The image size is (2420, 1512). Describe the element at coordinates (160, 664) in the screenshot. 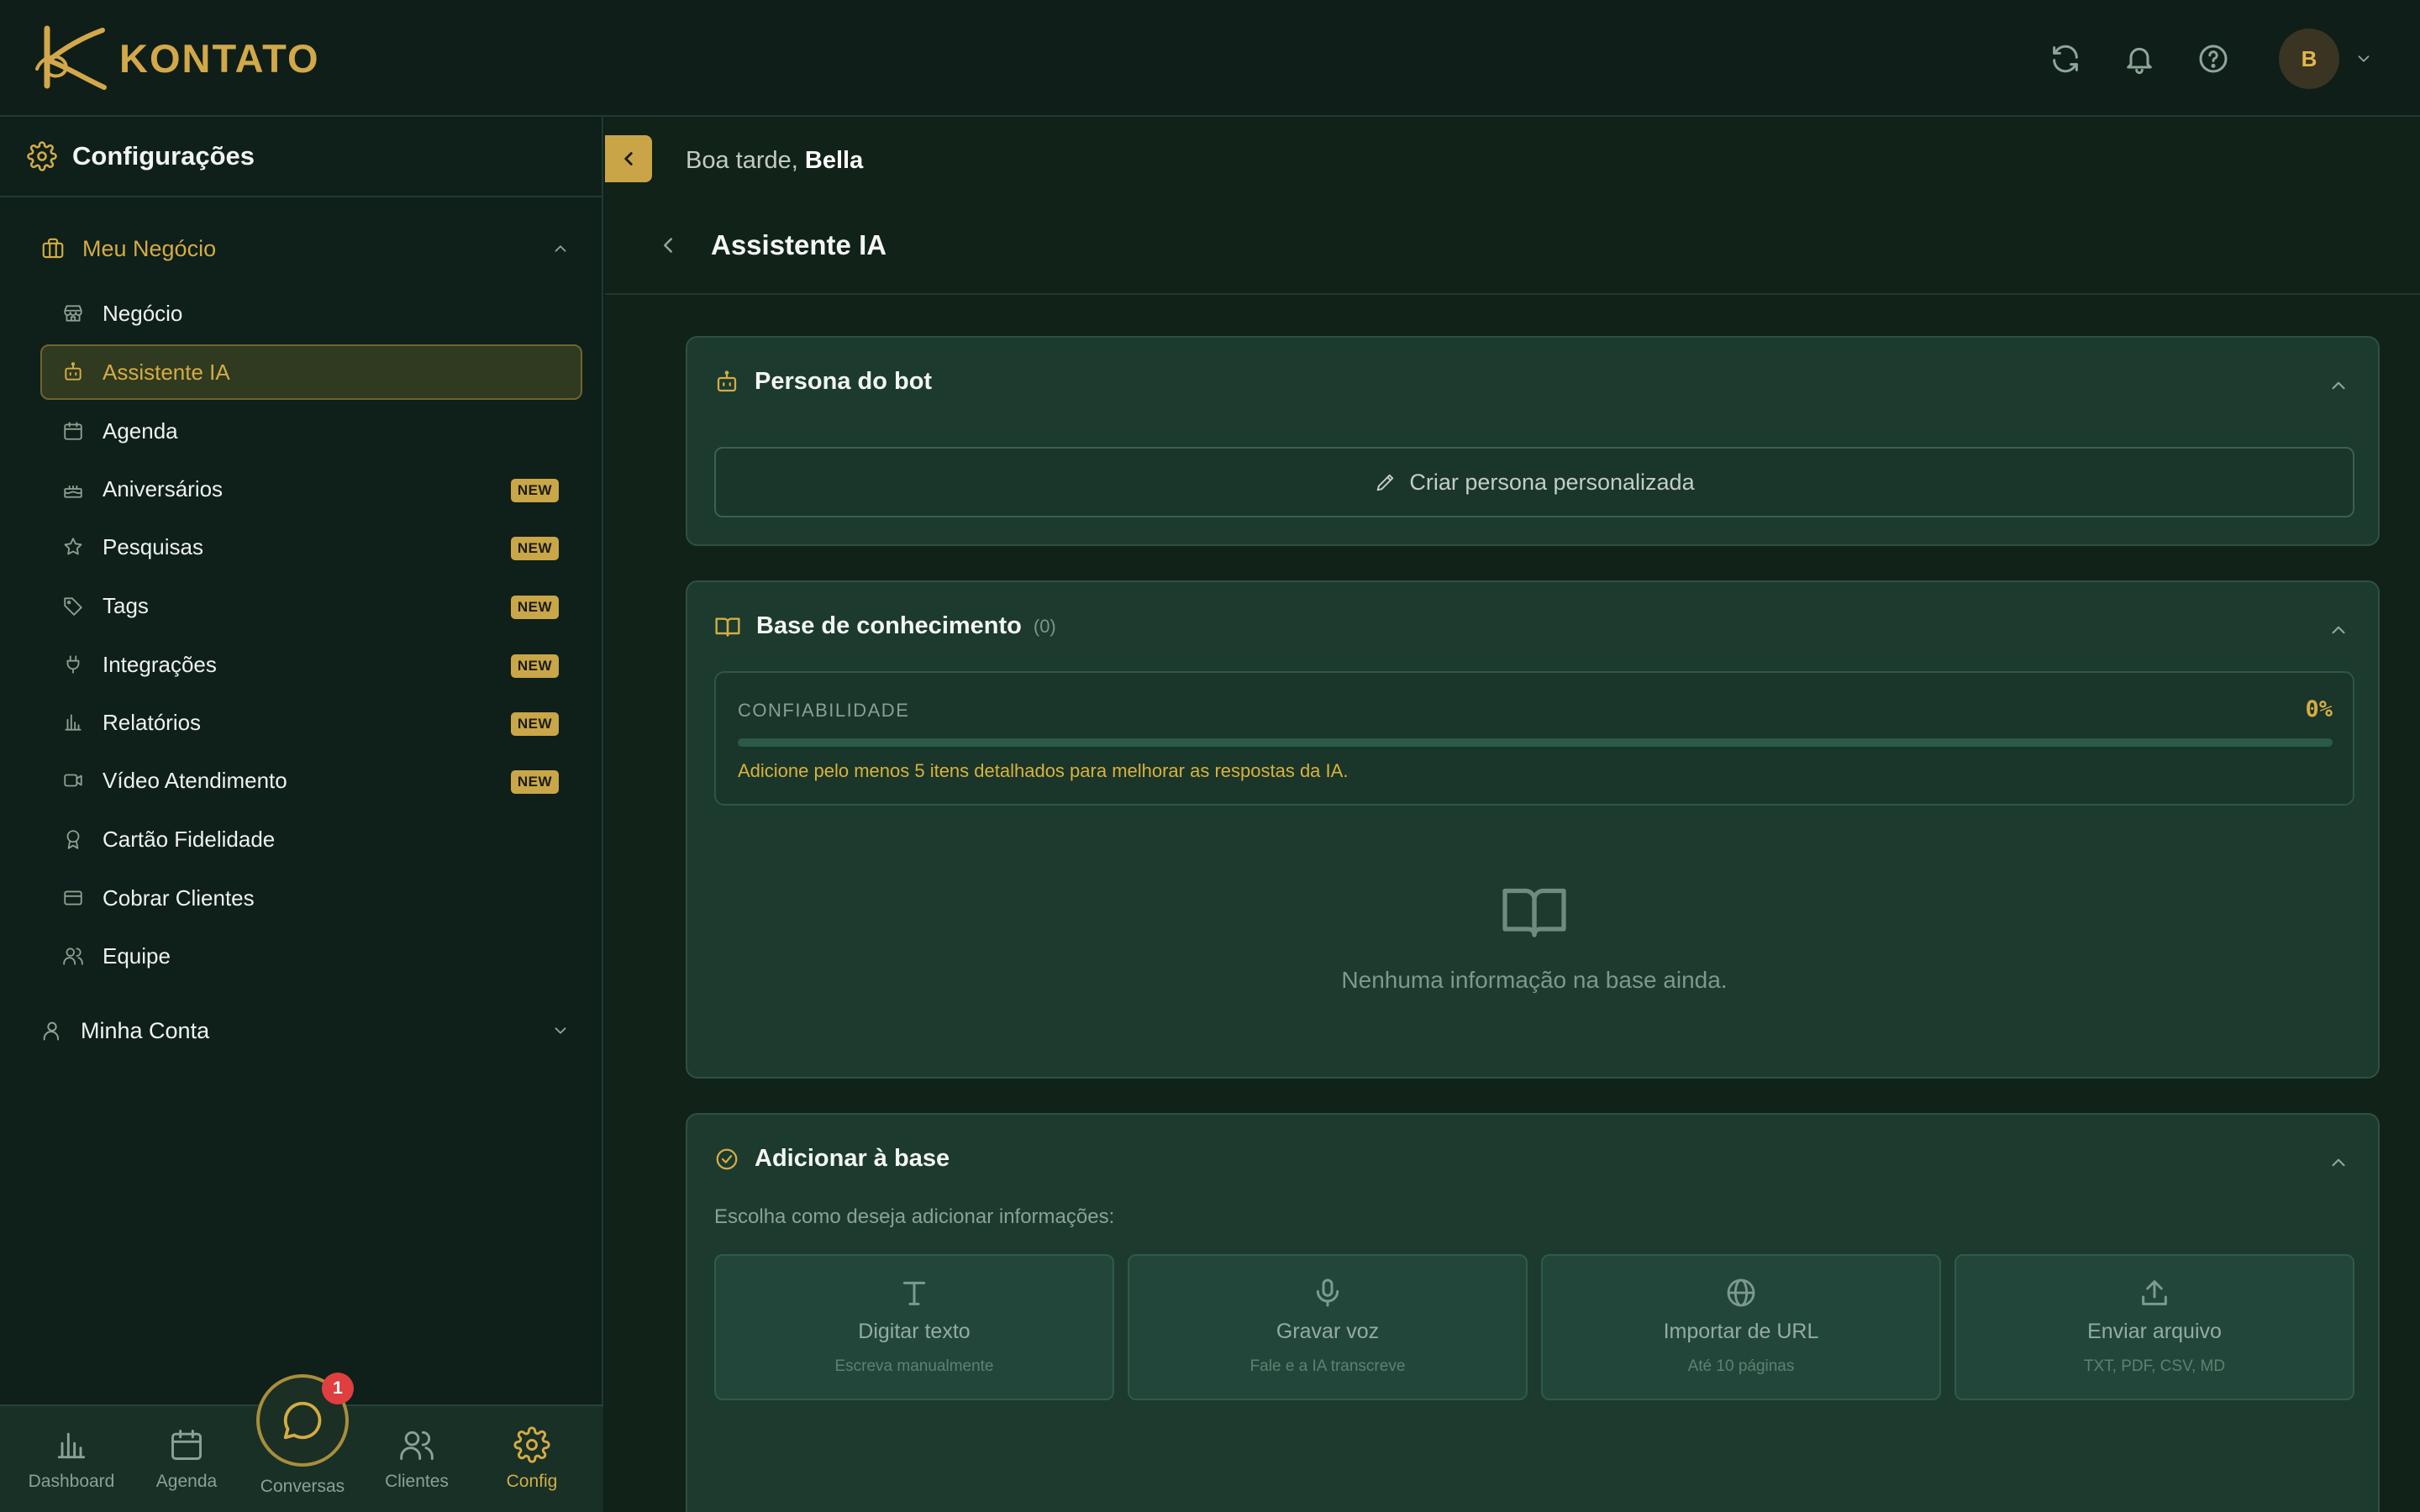

I see `sidebar-item-label: Integrações` at that location.